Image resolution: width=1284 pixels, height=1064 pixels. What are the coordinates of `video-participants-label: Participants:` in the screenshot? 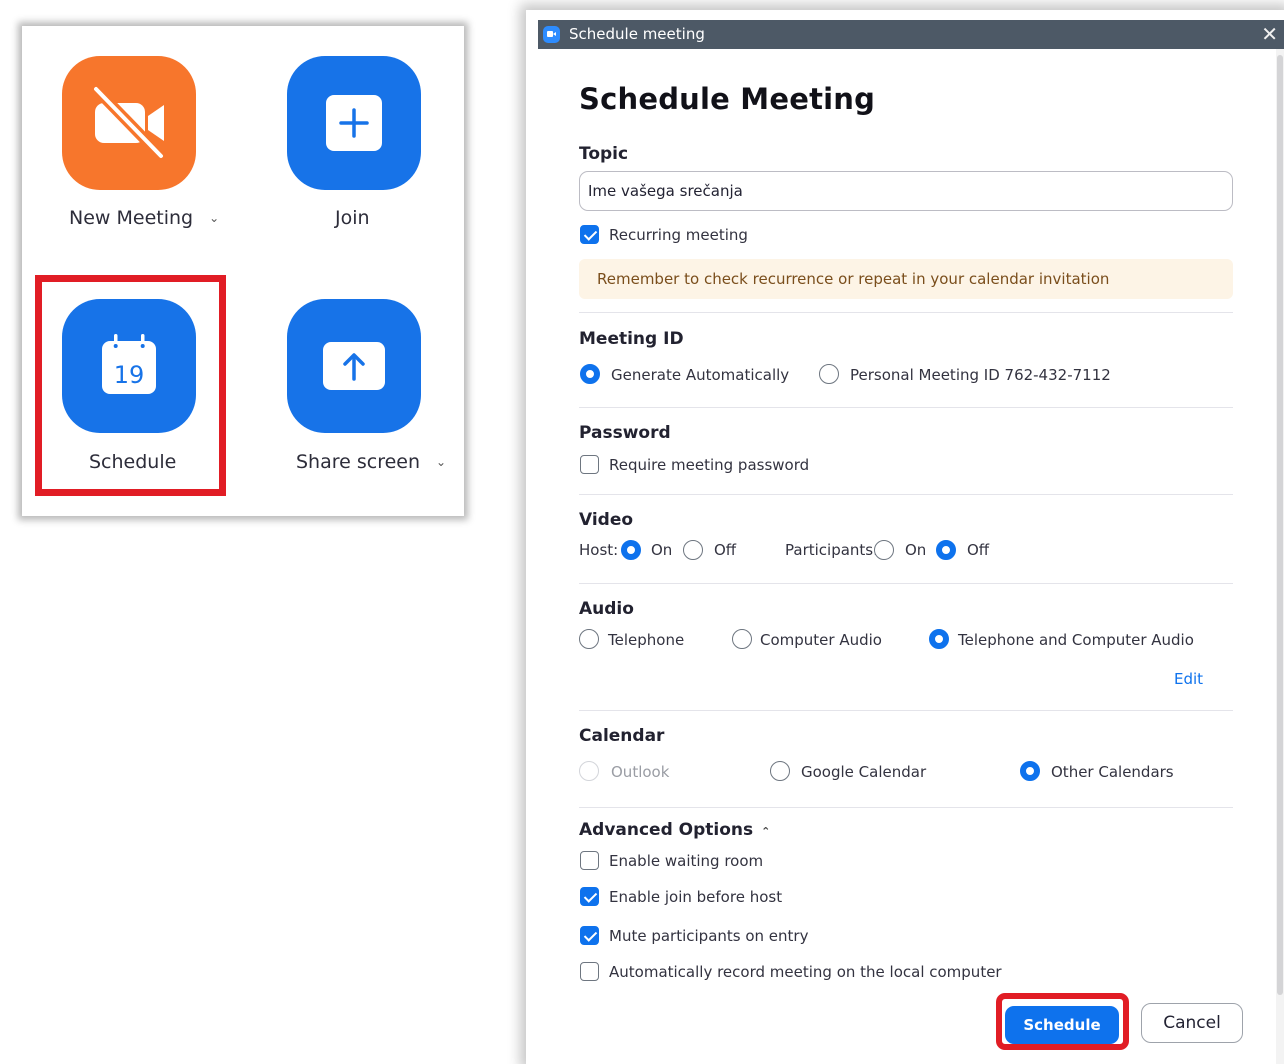 It's located at (832, 550).